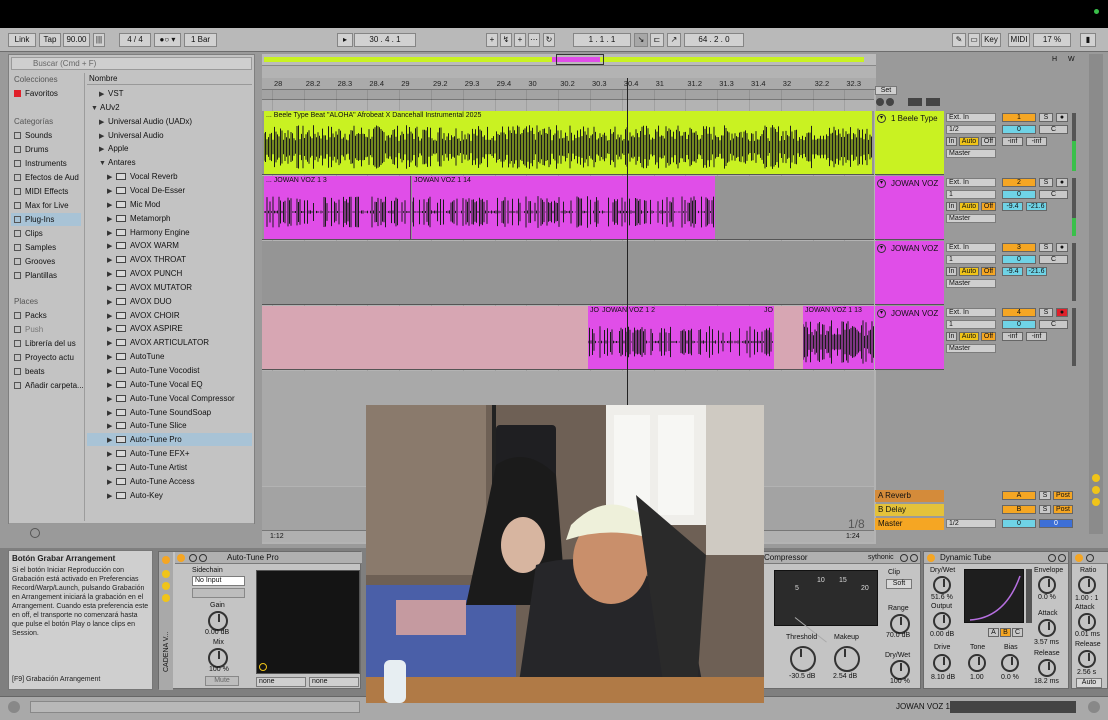  Describe the element at coordinates (218, 658) in the screenshot. I see `mix-knob` at that location.